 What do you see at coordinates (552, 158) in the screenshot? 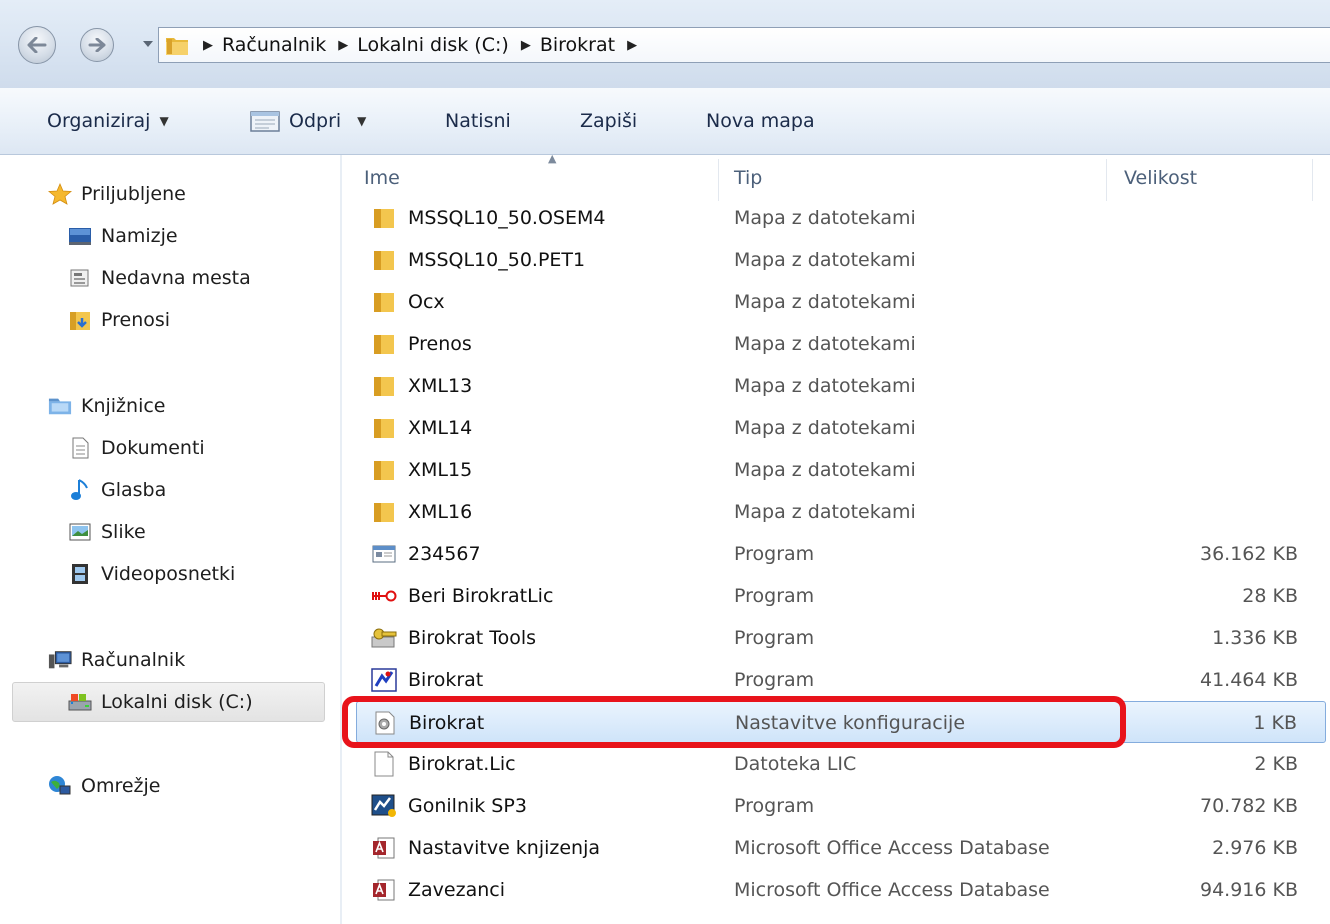
I see `sort-ascending-icon: ▲` at bounding box center [552, 158].